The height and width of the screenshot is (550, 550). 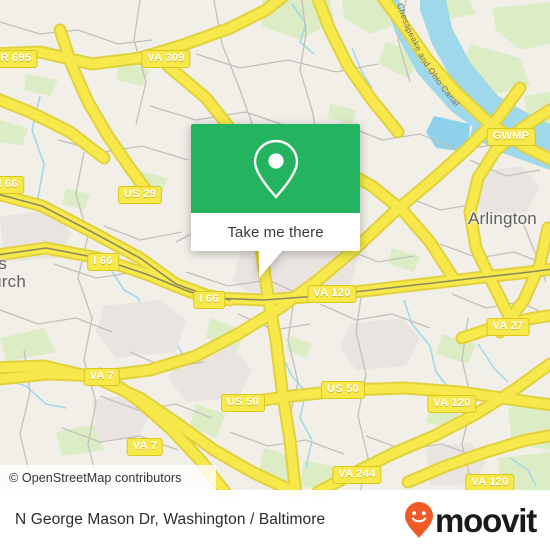 I want to click on popup-icon-area, so click(x=275, y=168).